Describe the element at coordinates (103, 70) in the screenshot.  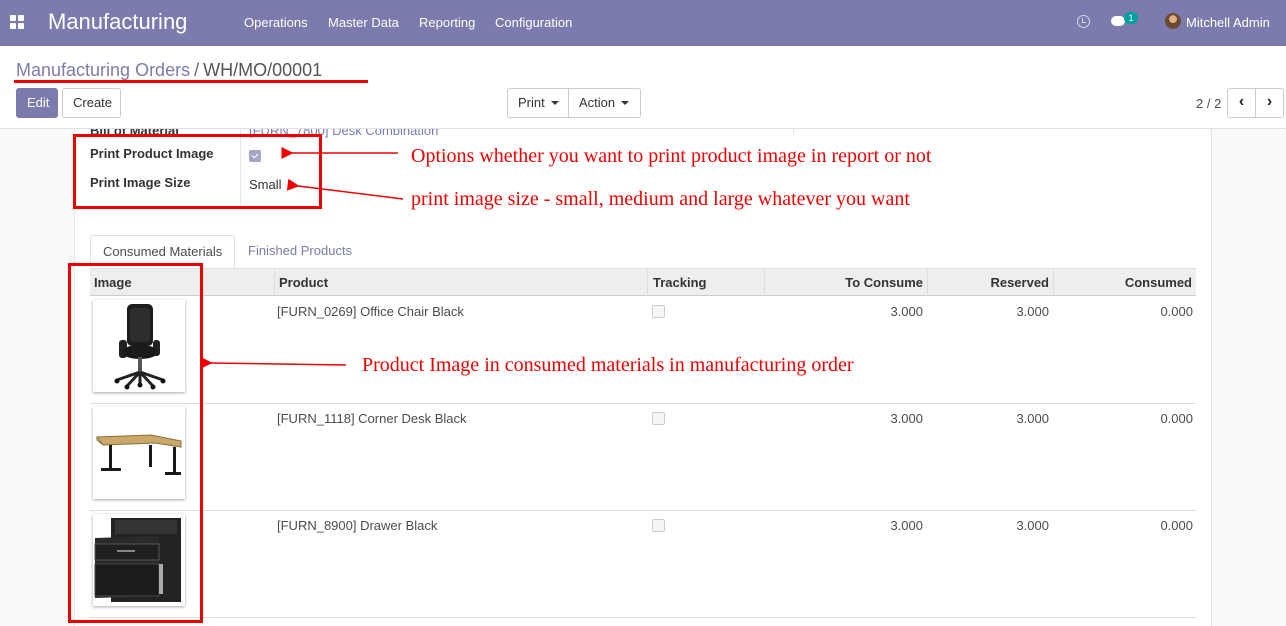
I see `breadcrumb-manufacturing-orders: Manufacturing Orders` at that location.